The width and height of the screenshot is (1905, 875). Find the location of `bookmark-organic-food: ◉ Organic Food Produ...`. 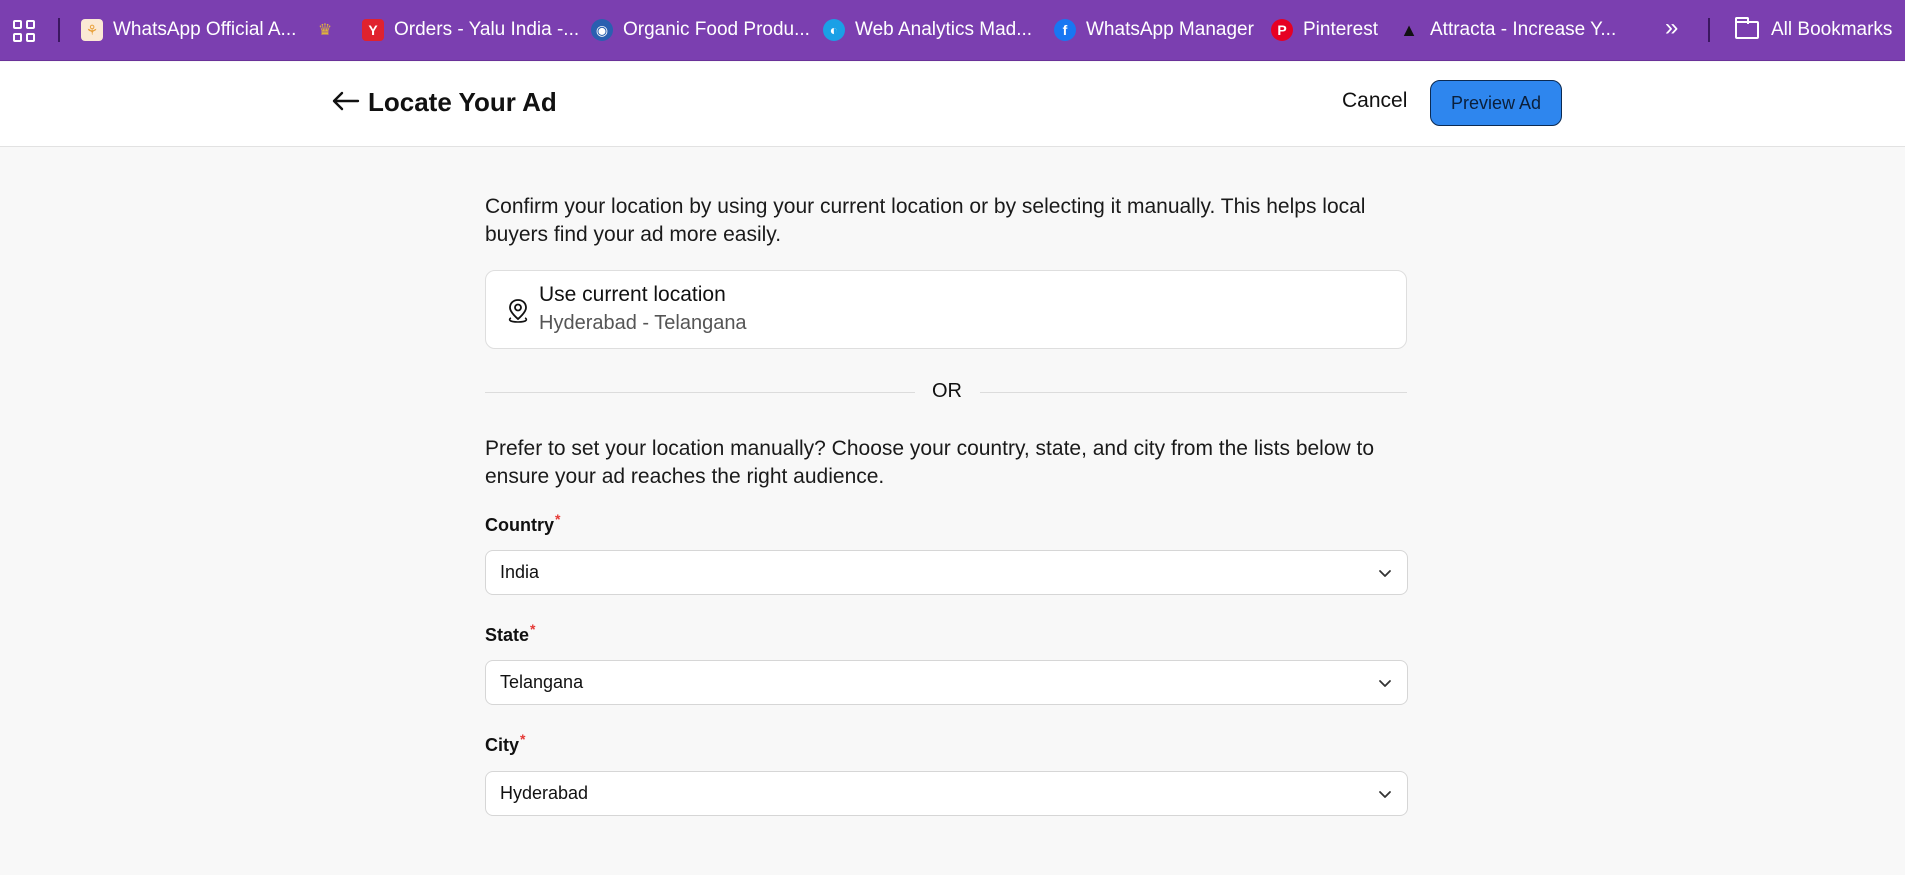

bookmark-organic-food: ◉ Organic Food Produ... is located at coordinates (700, 30).